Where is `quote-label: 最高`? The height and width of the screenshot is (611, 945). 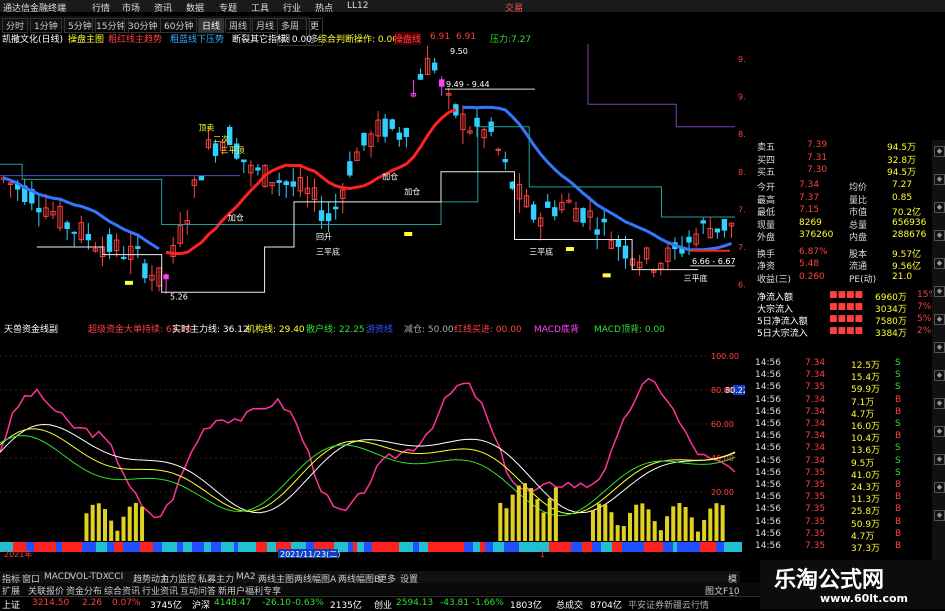 quote-label: 最高 is located at coordinates (766, 200).